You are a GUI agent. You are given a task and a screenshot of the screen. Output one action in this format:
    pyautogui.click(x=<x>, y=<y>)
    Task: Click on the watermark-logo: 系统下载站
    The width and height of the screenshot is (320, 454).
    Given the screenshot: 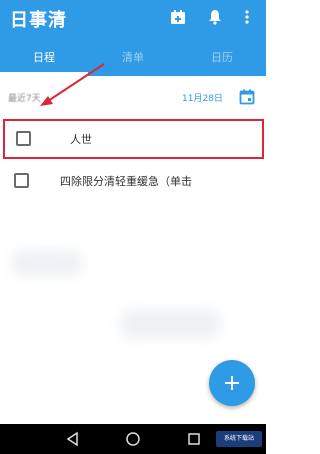 What is the action you would take?
    pyautogui.click(x=239, y=439)
    